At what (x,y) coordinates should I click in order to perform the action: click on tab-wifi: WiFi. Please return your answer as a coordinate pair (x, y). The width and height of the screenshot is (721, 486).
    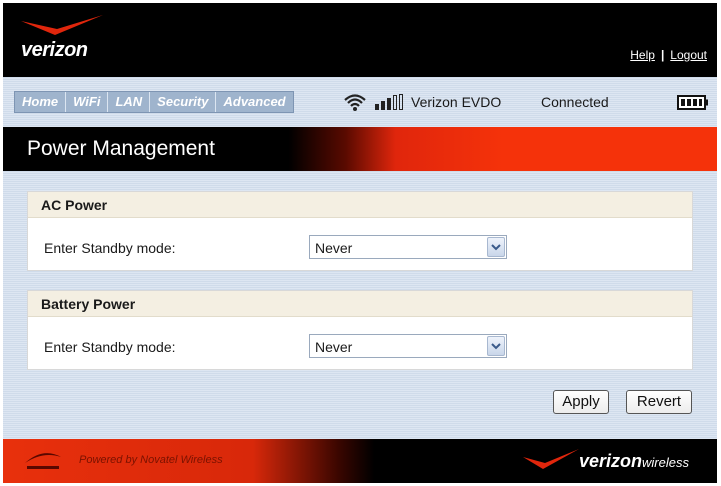
    Looking at the image, I should click on (87, 102).